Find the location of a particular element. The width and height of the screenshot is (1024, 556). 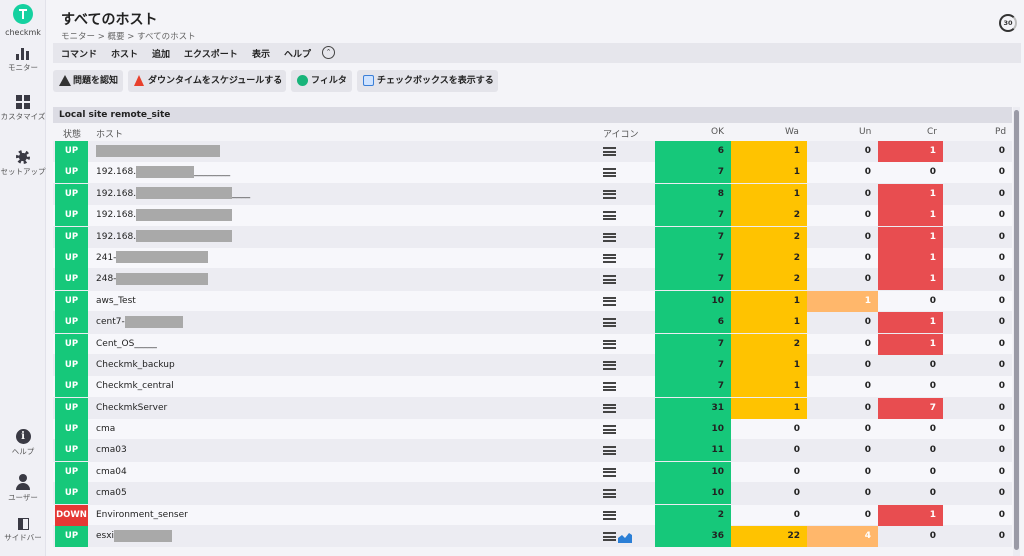

host-link: 192.168. ________ is located at coordinates (163, 172).